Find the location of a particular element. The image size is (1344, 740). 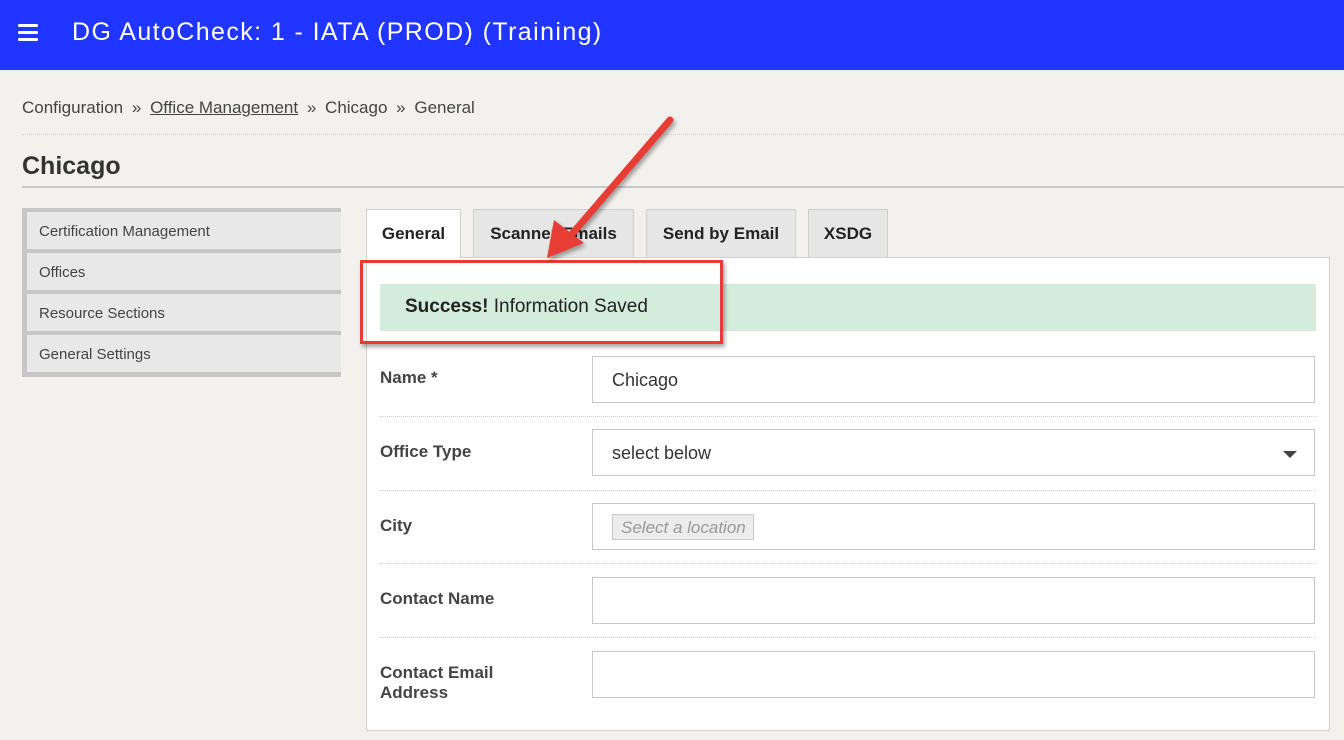

sidebar-item-resource-sections: Resource Sections is located at coordinates (184, 312).